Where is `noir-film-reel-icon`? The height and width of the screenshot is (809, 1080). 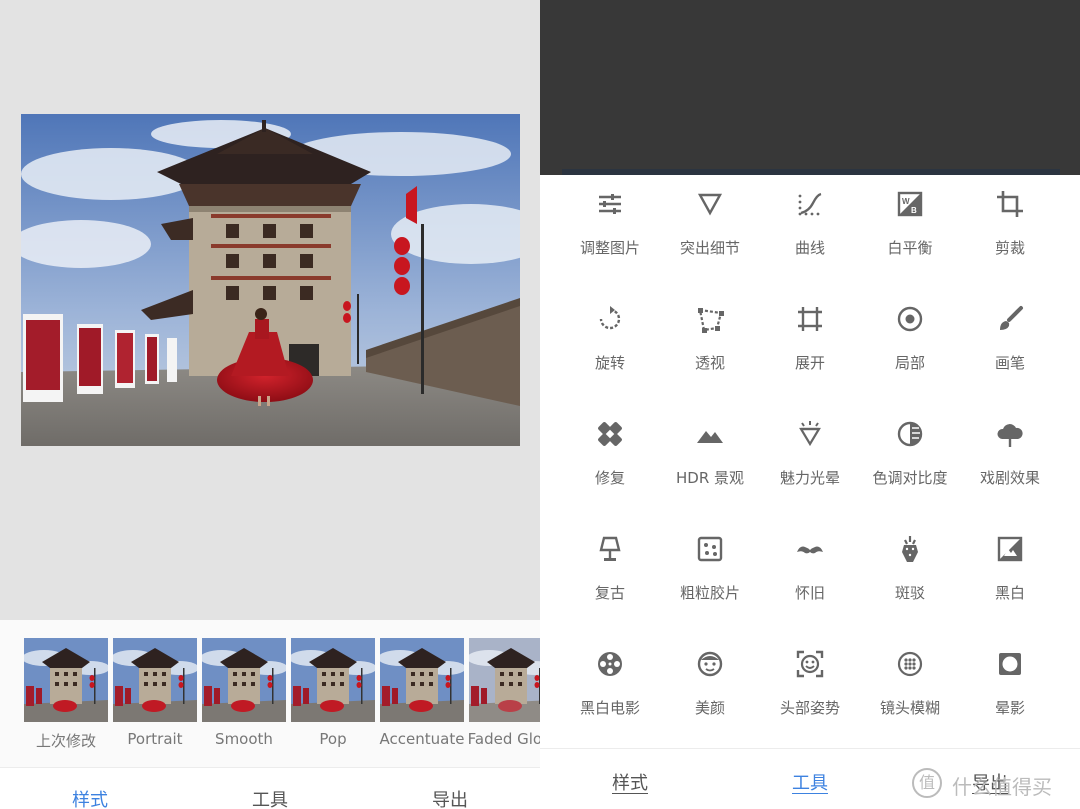 noir-film-reel-icon is located at coordinates (610, 664).